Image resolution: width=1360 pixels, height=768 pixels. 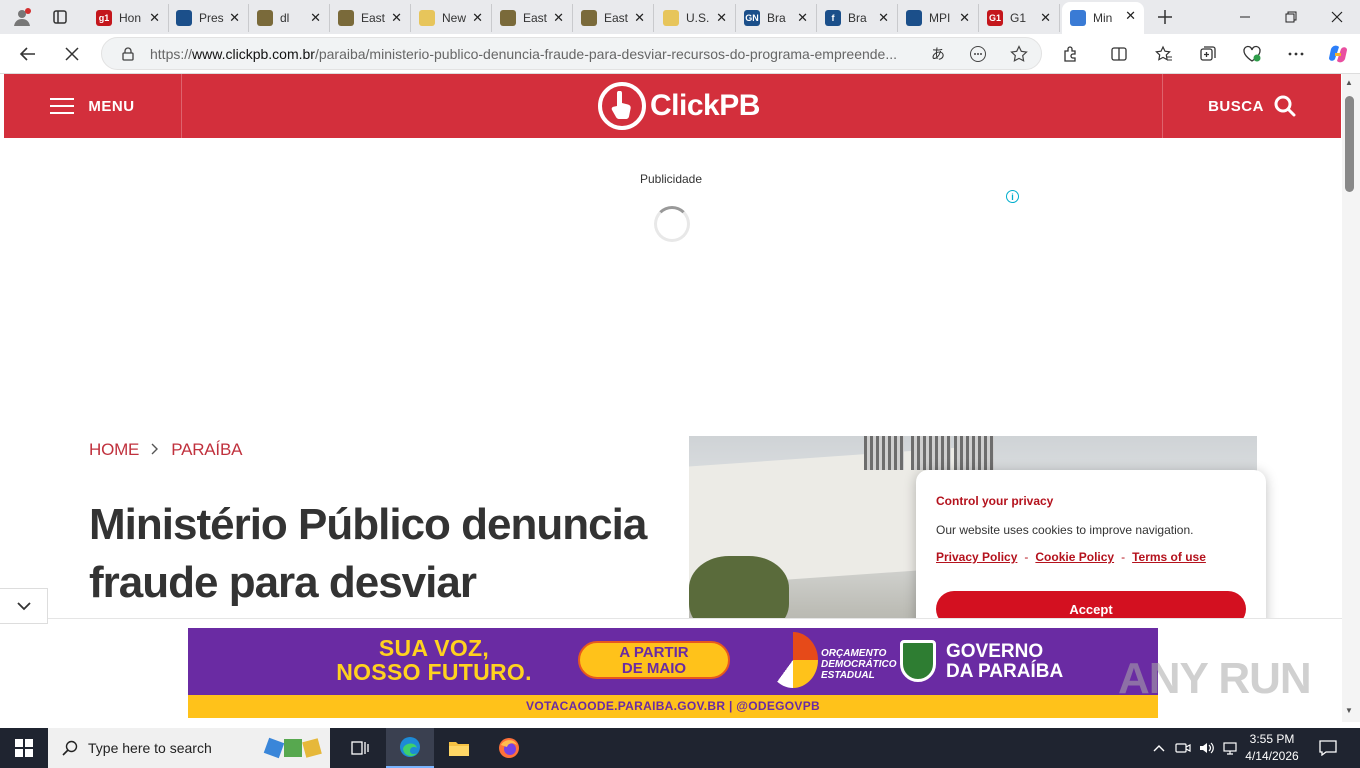 What do you see at coordinates (1231, 748) in the screenshot?
I see `network-icon` at bounding box center [1231, 748].